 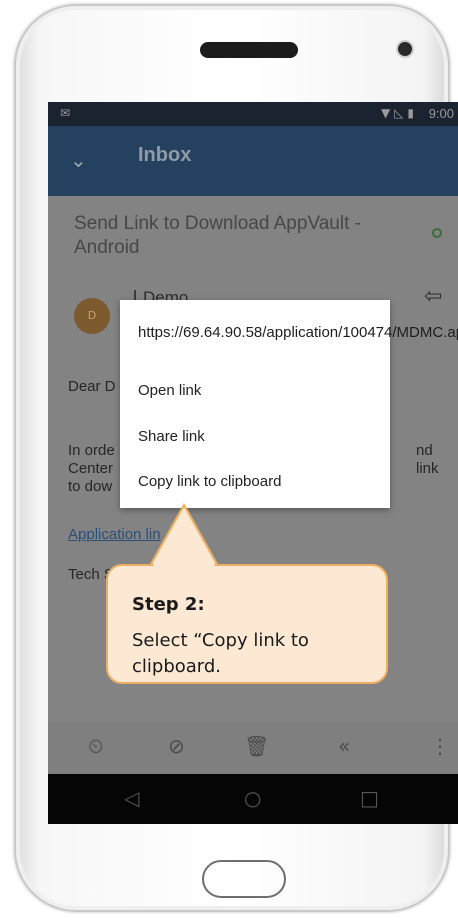 What do you see at coordinates (253, 161) in the screenshot?
I see `app-bar: ⌄ Inbox` at bounding box center [253, 161].